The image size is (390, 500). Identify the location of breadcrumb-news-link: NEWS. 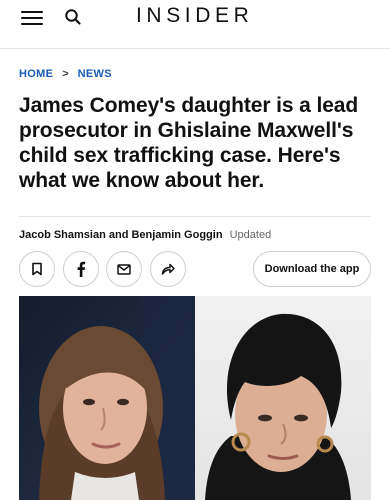
(95, 74).